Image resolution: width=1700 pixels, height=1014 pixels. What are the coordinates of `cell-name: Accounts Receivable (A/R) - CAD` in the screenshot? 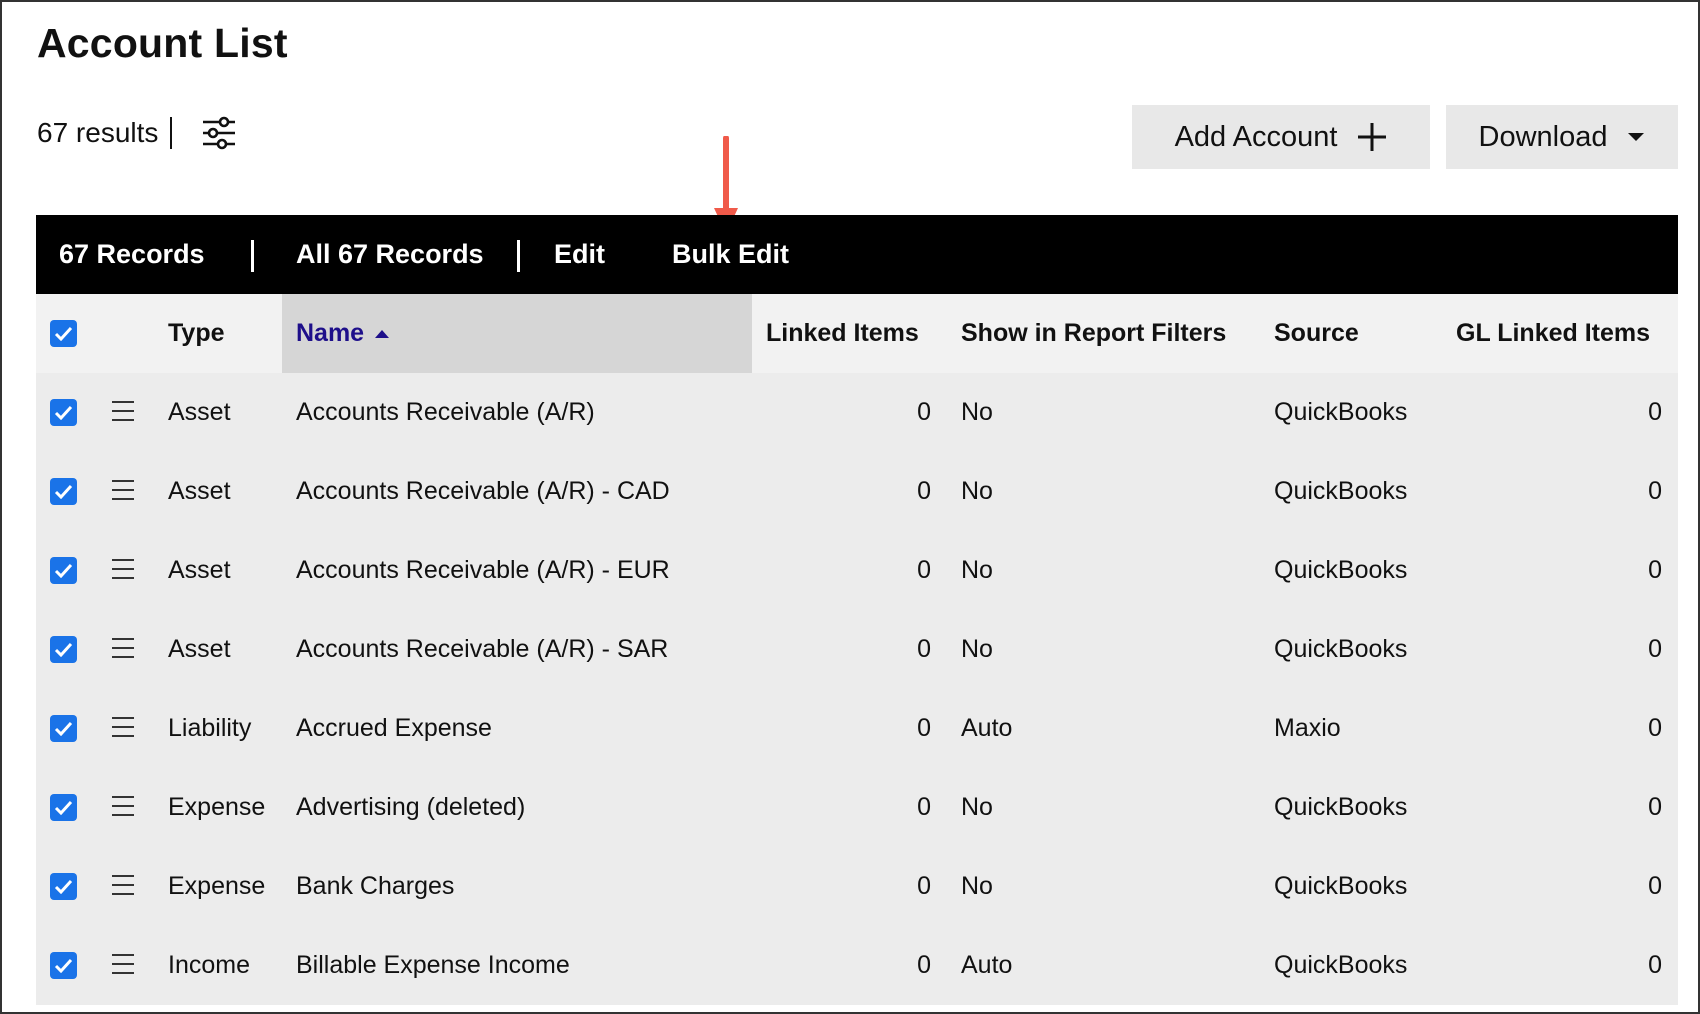 It's located at (483, 491).